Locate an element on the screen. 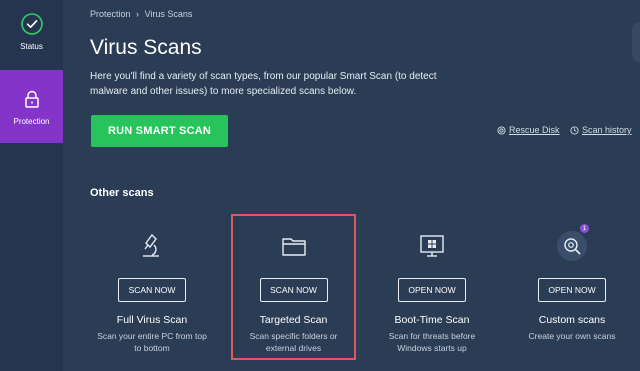 The width and height of the screenshot is (640, 371). monitor-windows-icon is located at coordinates (432, 246).